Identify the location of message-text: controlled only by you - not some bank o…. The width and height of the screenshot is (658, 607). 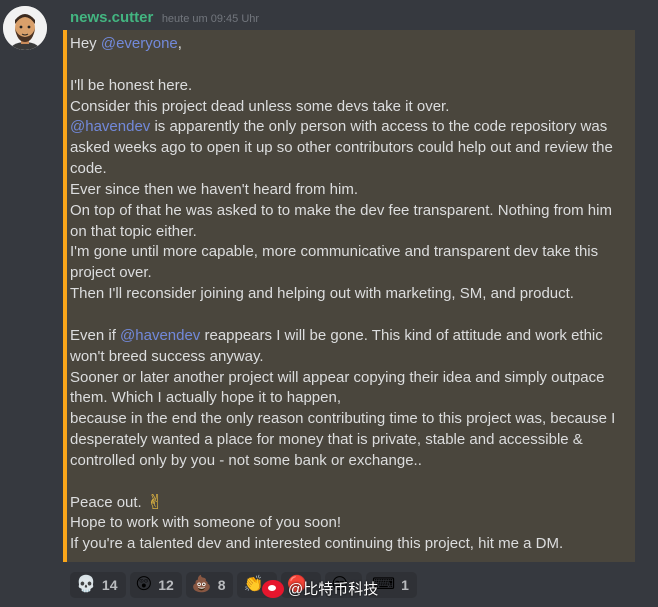
(246, 460).